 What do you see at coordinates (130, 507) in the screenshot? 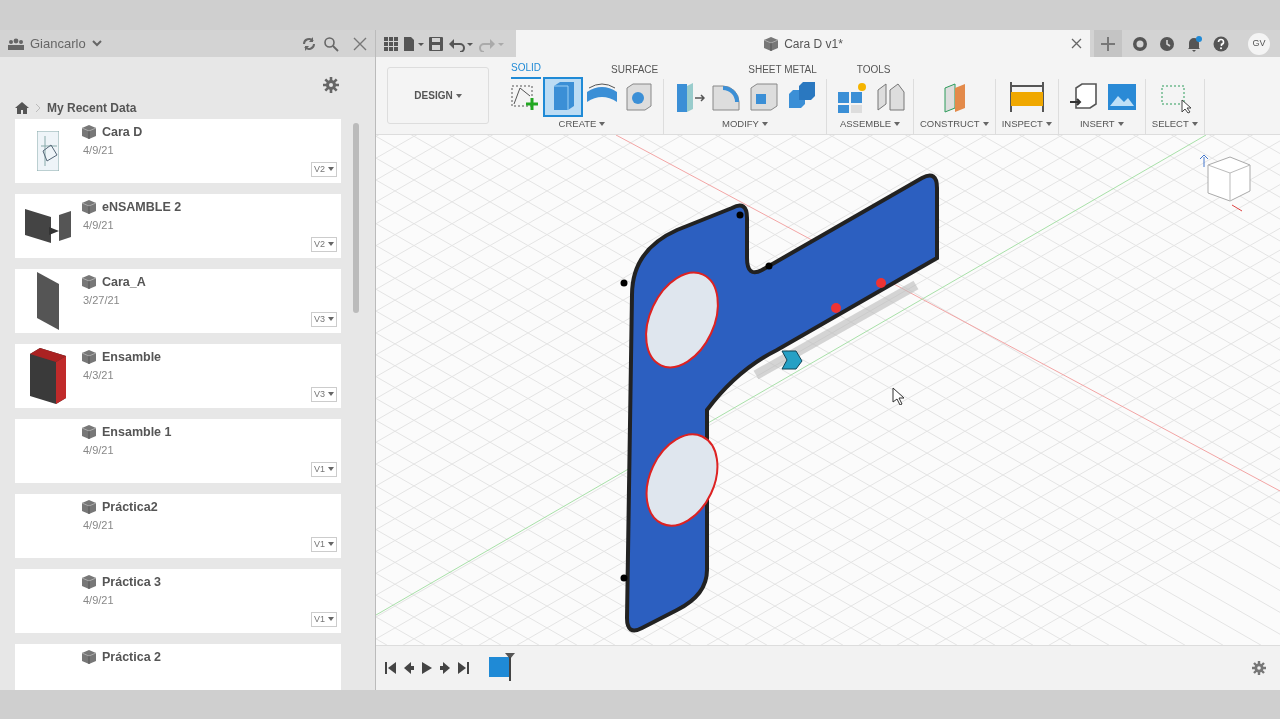
I see `file-name: Práctica2` at bounding box center [130, 507].